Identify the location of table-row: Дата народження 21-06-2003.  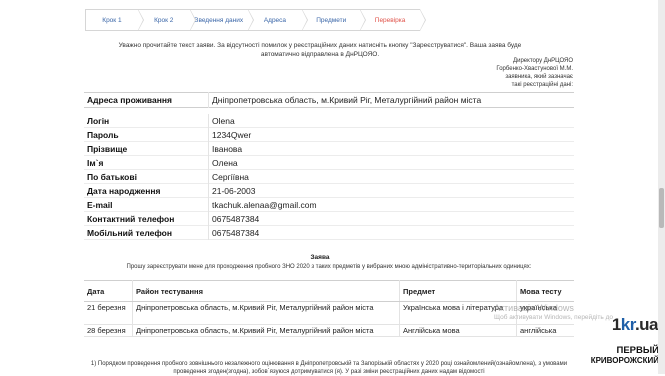
(329, 190).